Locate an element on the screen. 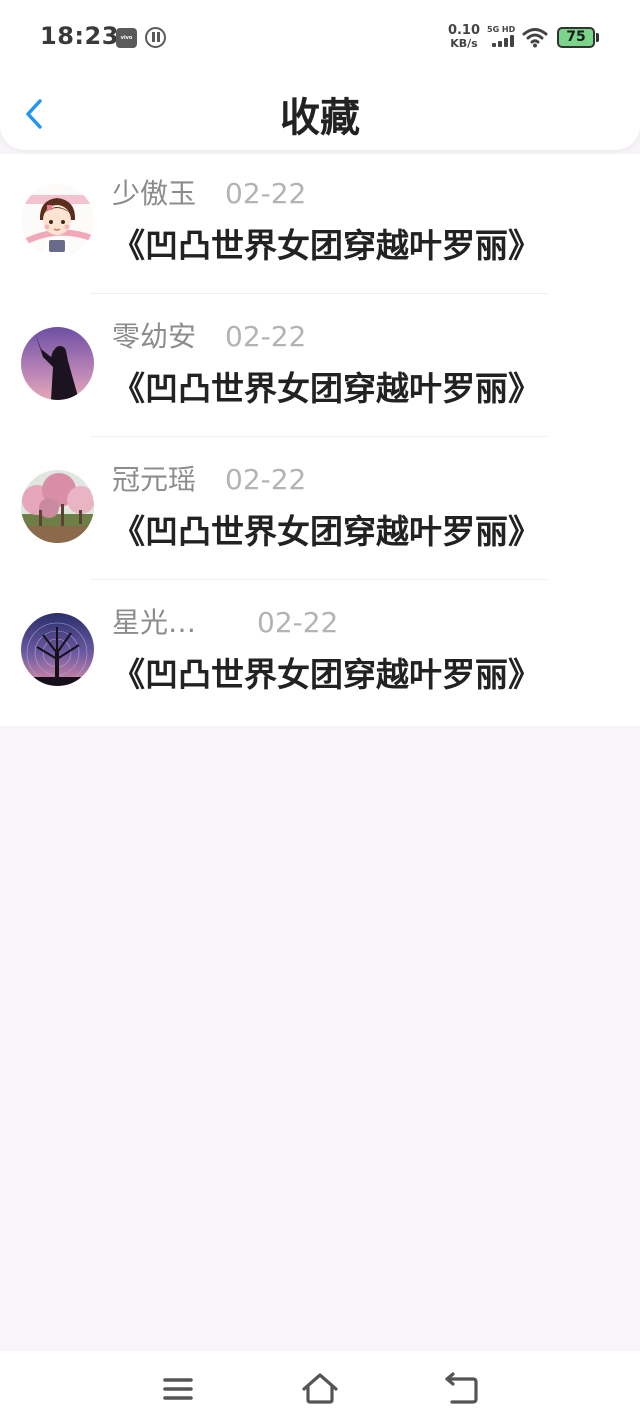  header: 收藏 is located at coordinates (320, 113).